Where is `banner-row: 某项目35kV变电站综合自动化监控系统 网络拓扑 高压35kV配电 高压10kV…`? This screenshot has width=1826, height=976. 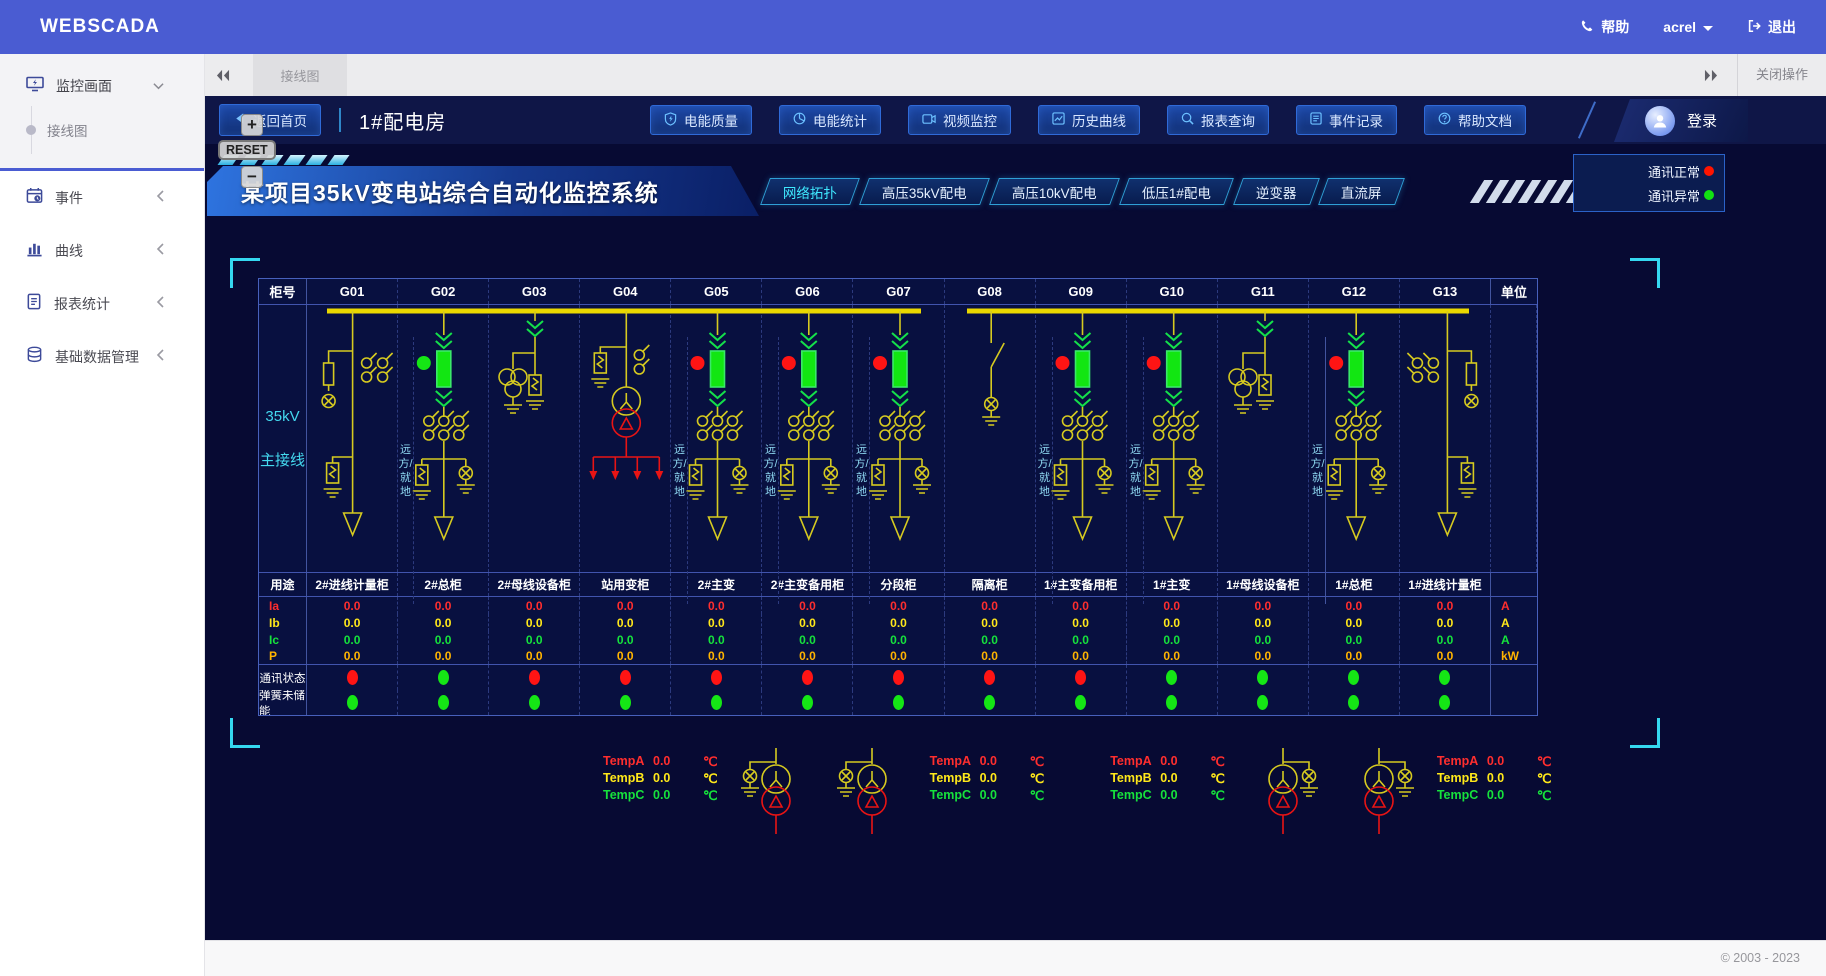
banner-row: 某项目35kV变电站综合自动化监控系统 网络拓扑 高压35kV配电 高压10kV… is located at coordinates (1015, 185).